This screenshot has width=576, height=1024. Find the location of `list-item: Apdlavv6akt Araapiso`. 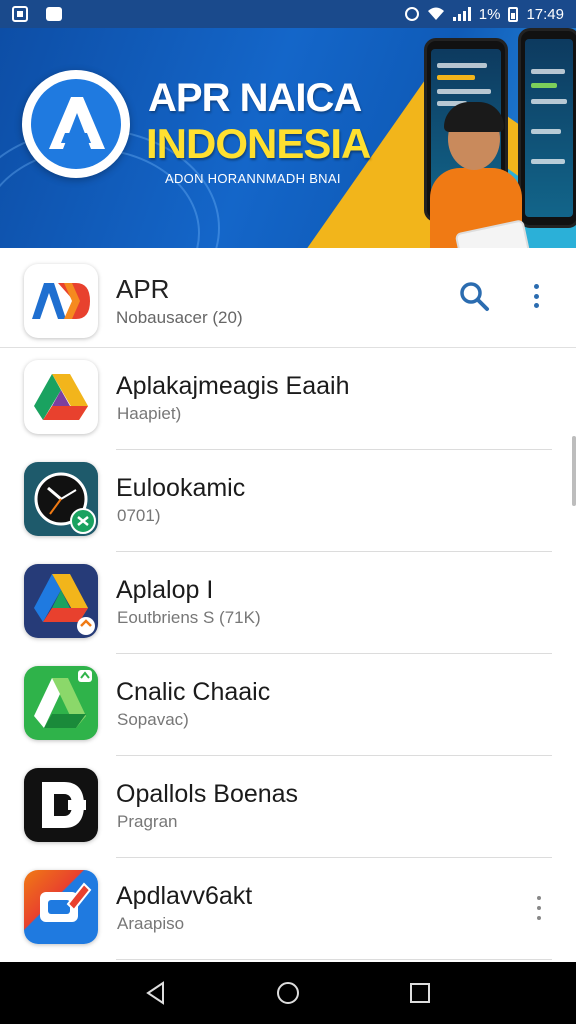

list-item: Apdlavv6akt Araapiso is located at coordinates (288, 909).